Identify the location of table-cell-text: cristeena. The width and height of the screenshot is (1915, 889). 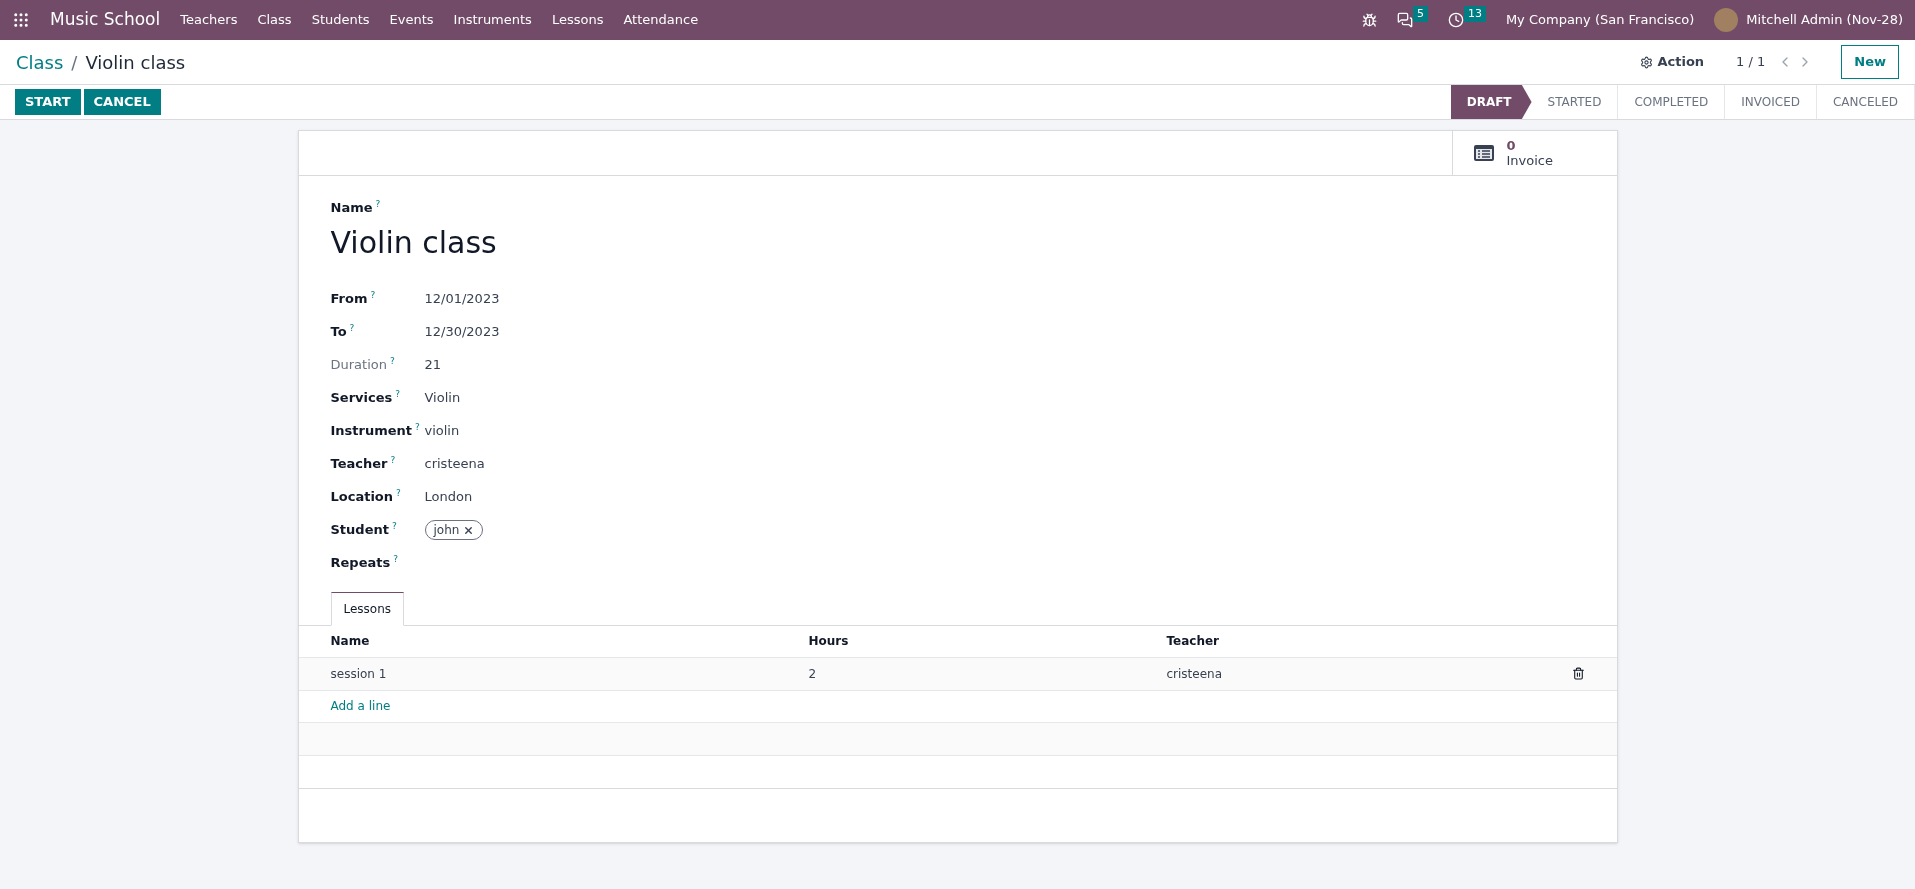
(1195, 674).